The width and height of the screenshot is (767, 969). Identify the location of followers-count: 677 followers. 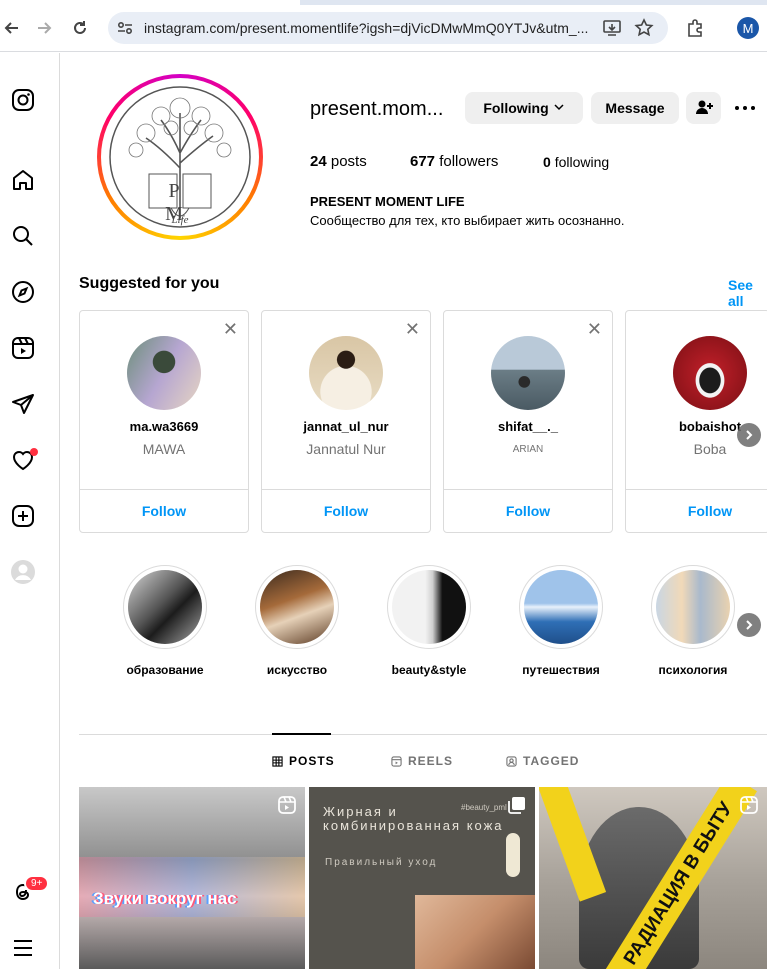
(454, 161).